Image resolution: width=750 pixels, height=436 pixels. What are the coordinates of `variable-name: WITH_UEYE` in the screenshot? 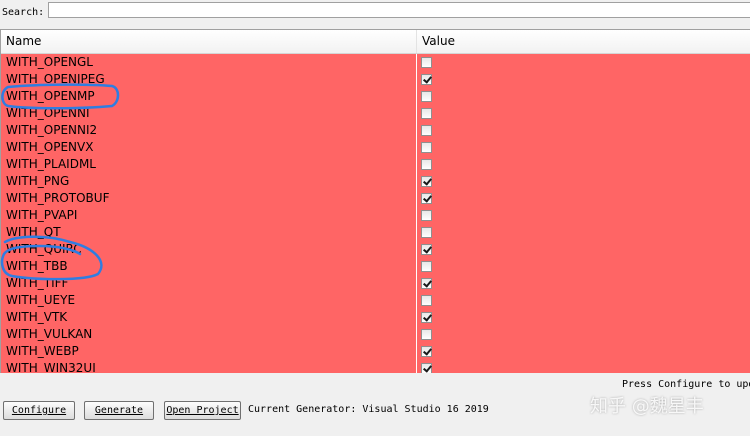 It's located at (209, 300).